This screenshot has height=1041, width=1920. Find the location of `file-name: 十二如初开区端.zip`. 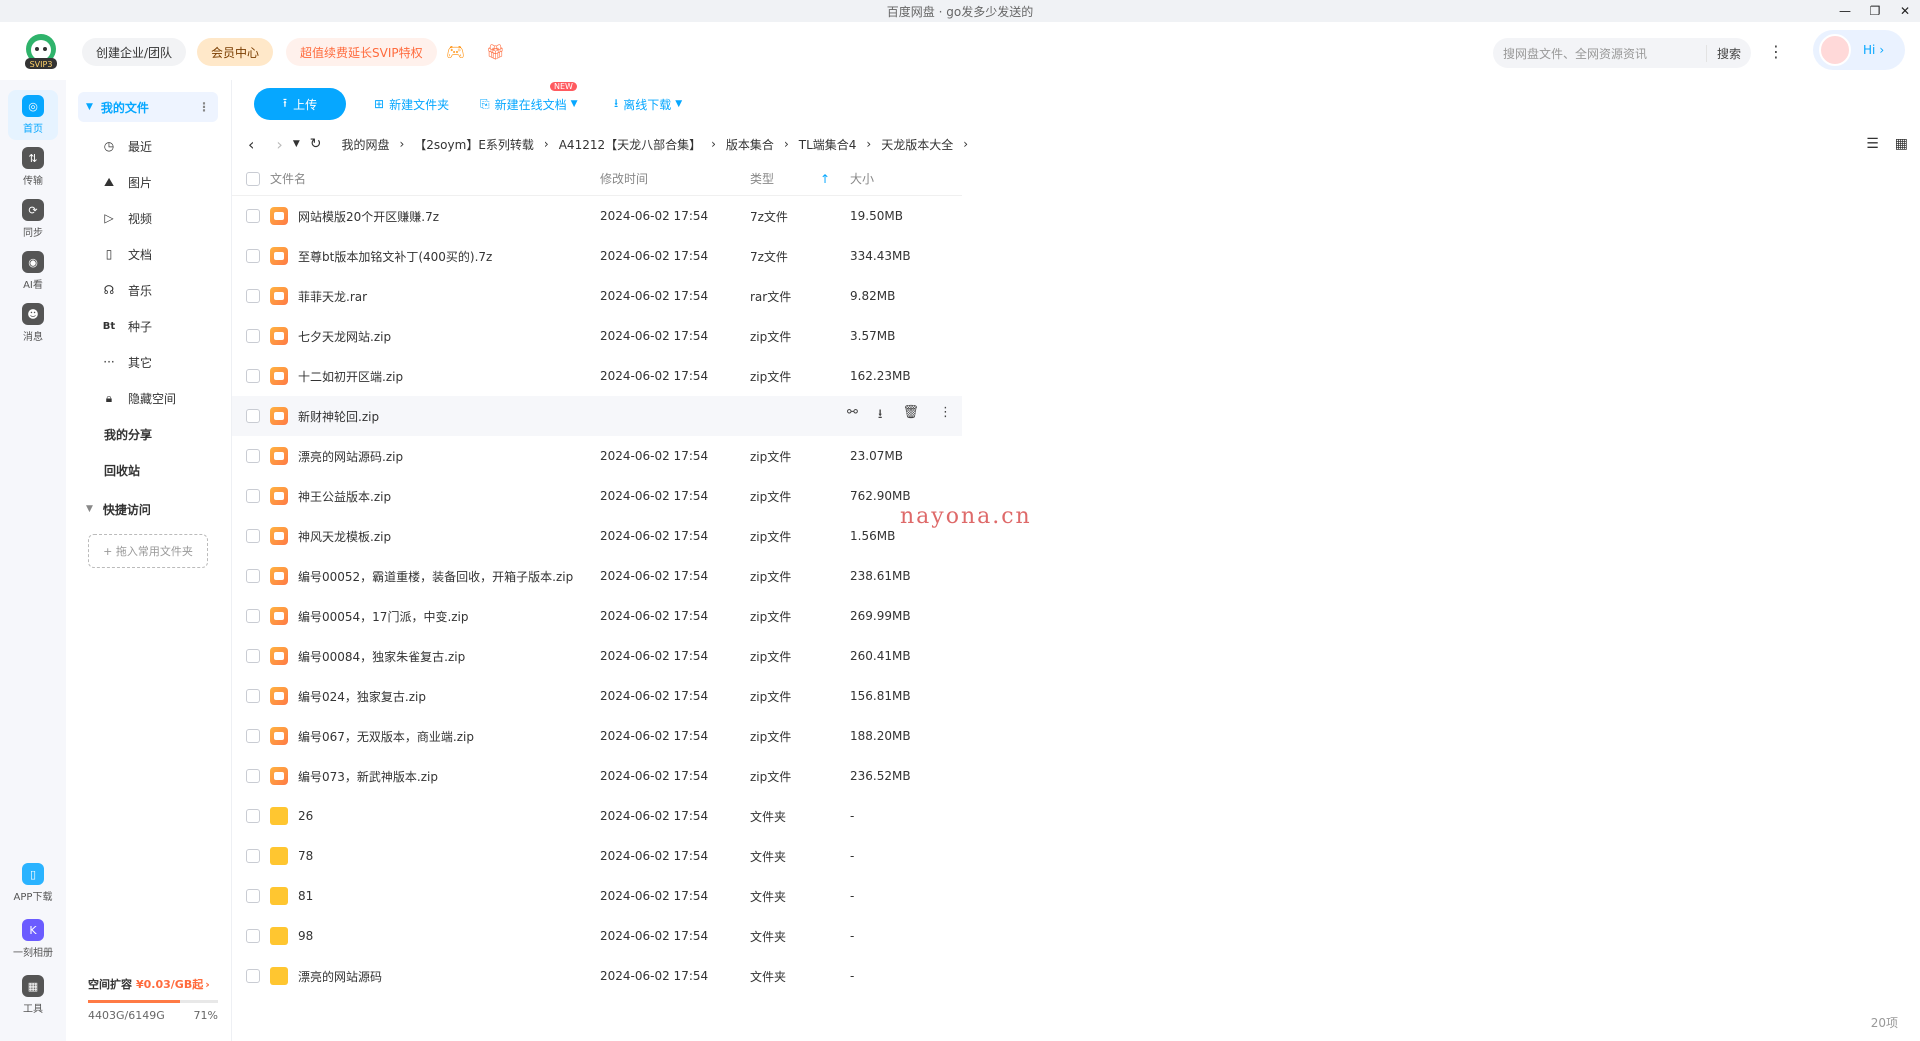

file-name: 十二如初开区端.zip is located at coordinates (350, 376).